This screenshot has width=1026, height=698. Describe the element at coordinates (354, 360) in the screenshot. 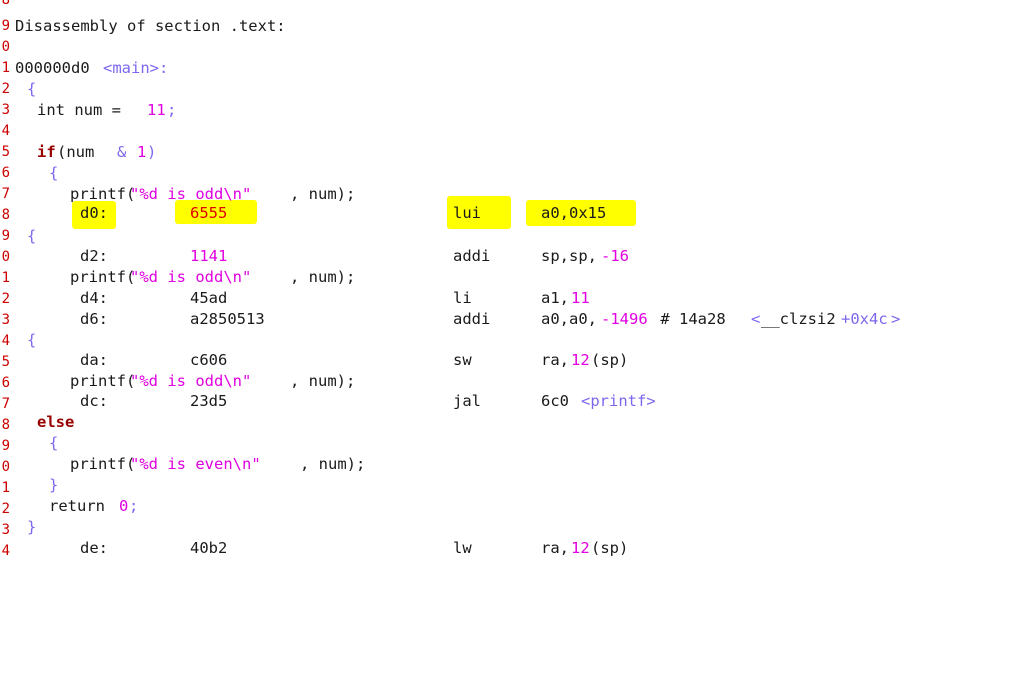

I see `instruction-row: da: c606 sw ra, 12 (sp)` at that location.